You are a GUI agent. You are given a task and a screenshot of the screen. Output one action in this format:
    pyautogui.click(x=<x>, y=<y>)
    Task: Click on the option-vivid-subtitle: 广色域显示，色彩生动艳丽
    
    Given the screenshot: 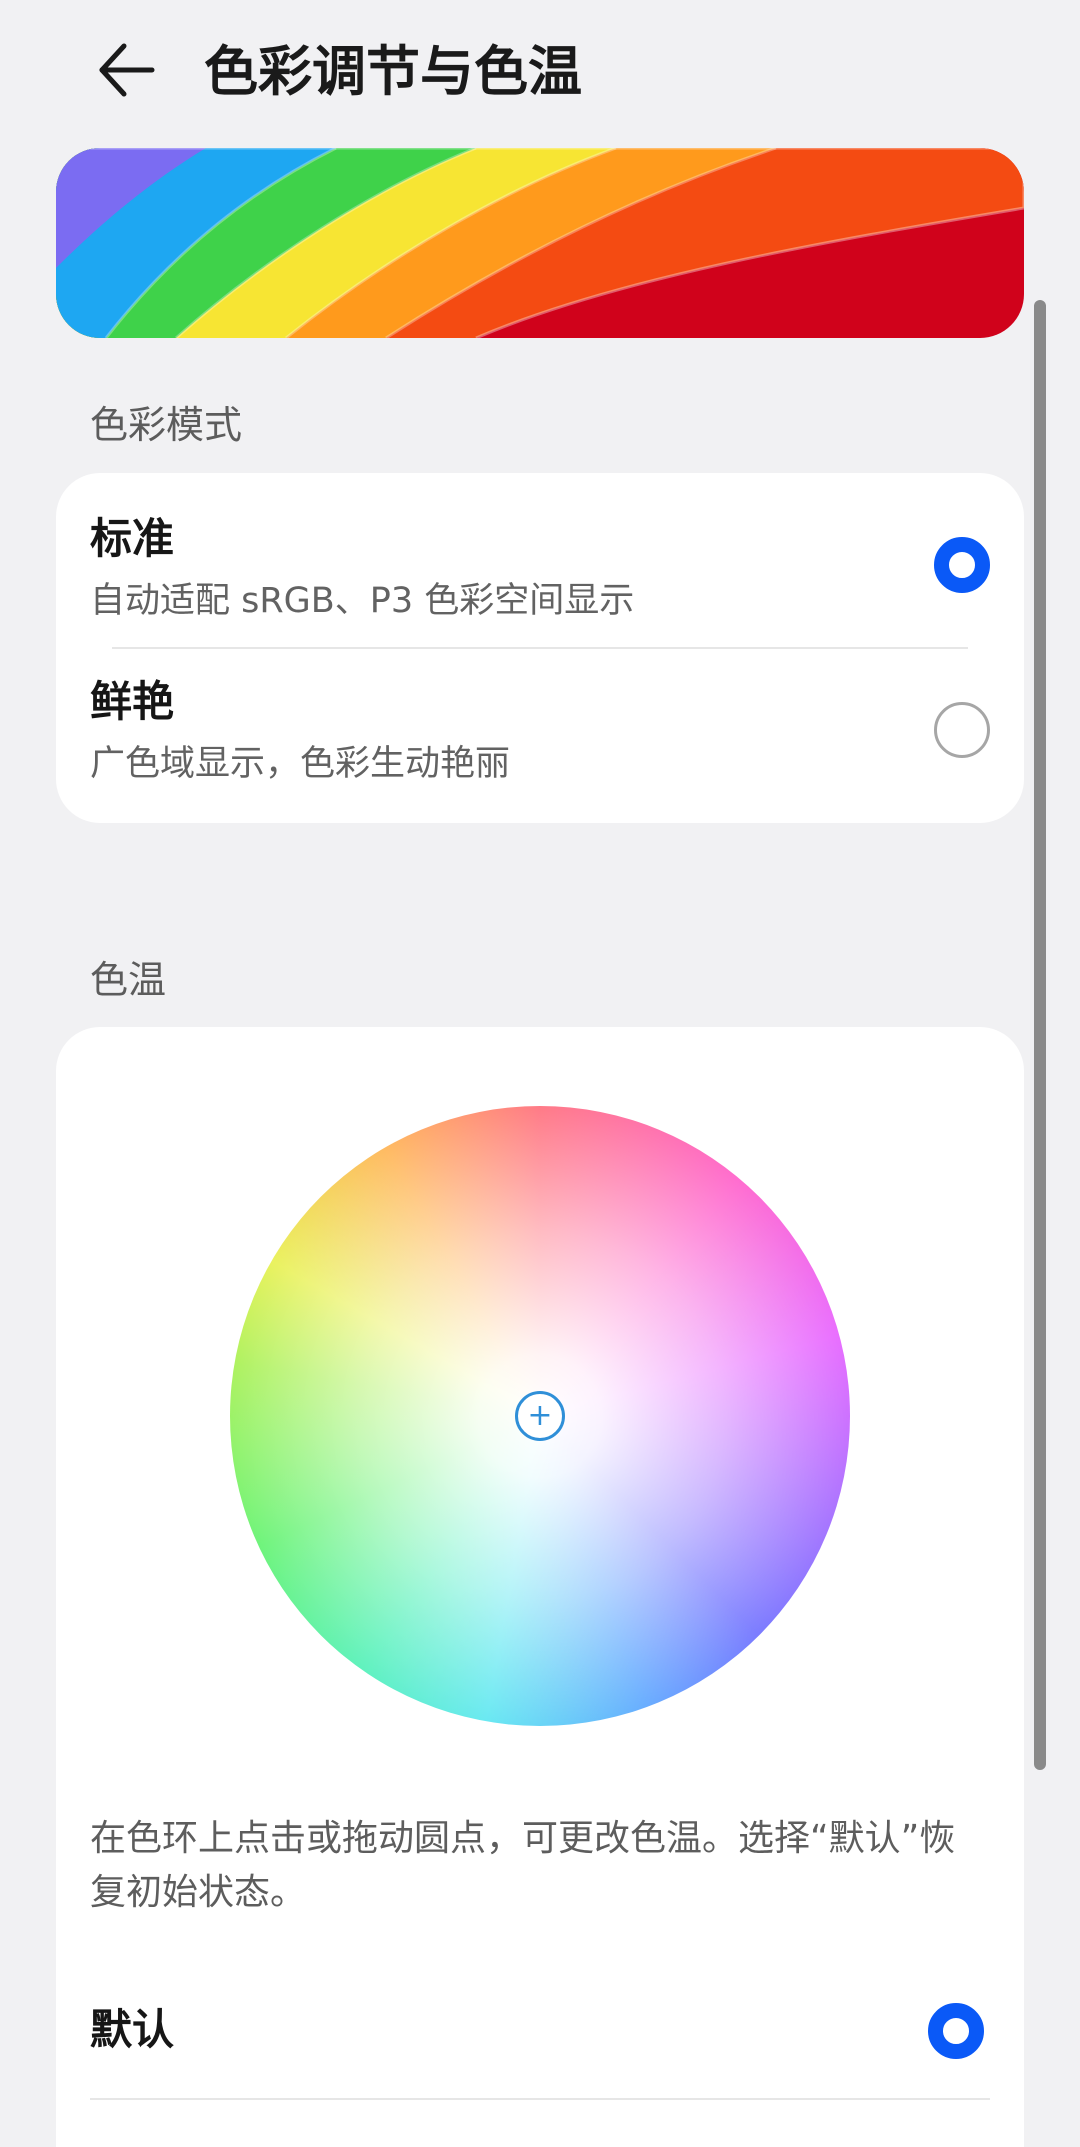 What is the action you would take?
    pyautogui.click(x=300, y=764)
    